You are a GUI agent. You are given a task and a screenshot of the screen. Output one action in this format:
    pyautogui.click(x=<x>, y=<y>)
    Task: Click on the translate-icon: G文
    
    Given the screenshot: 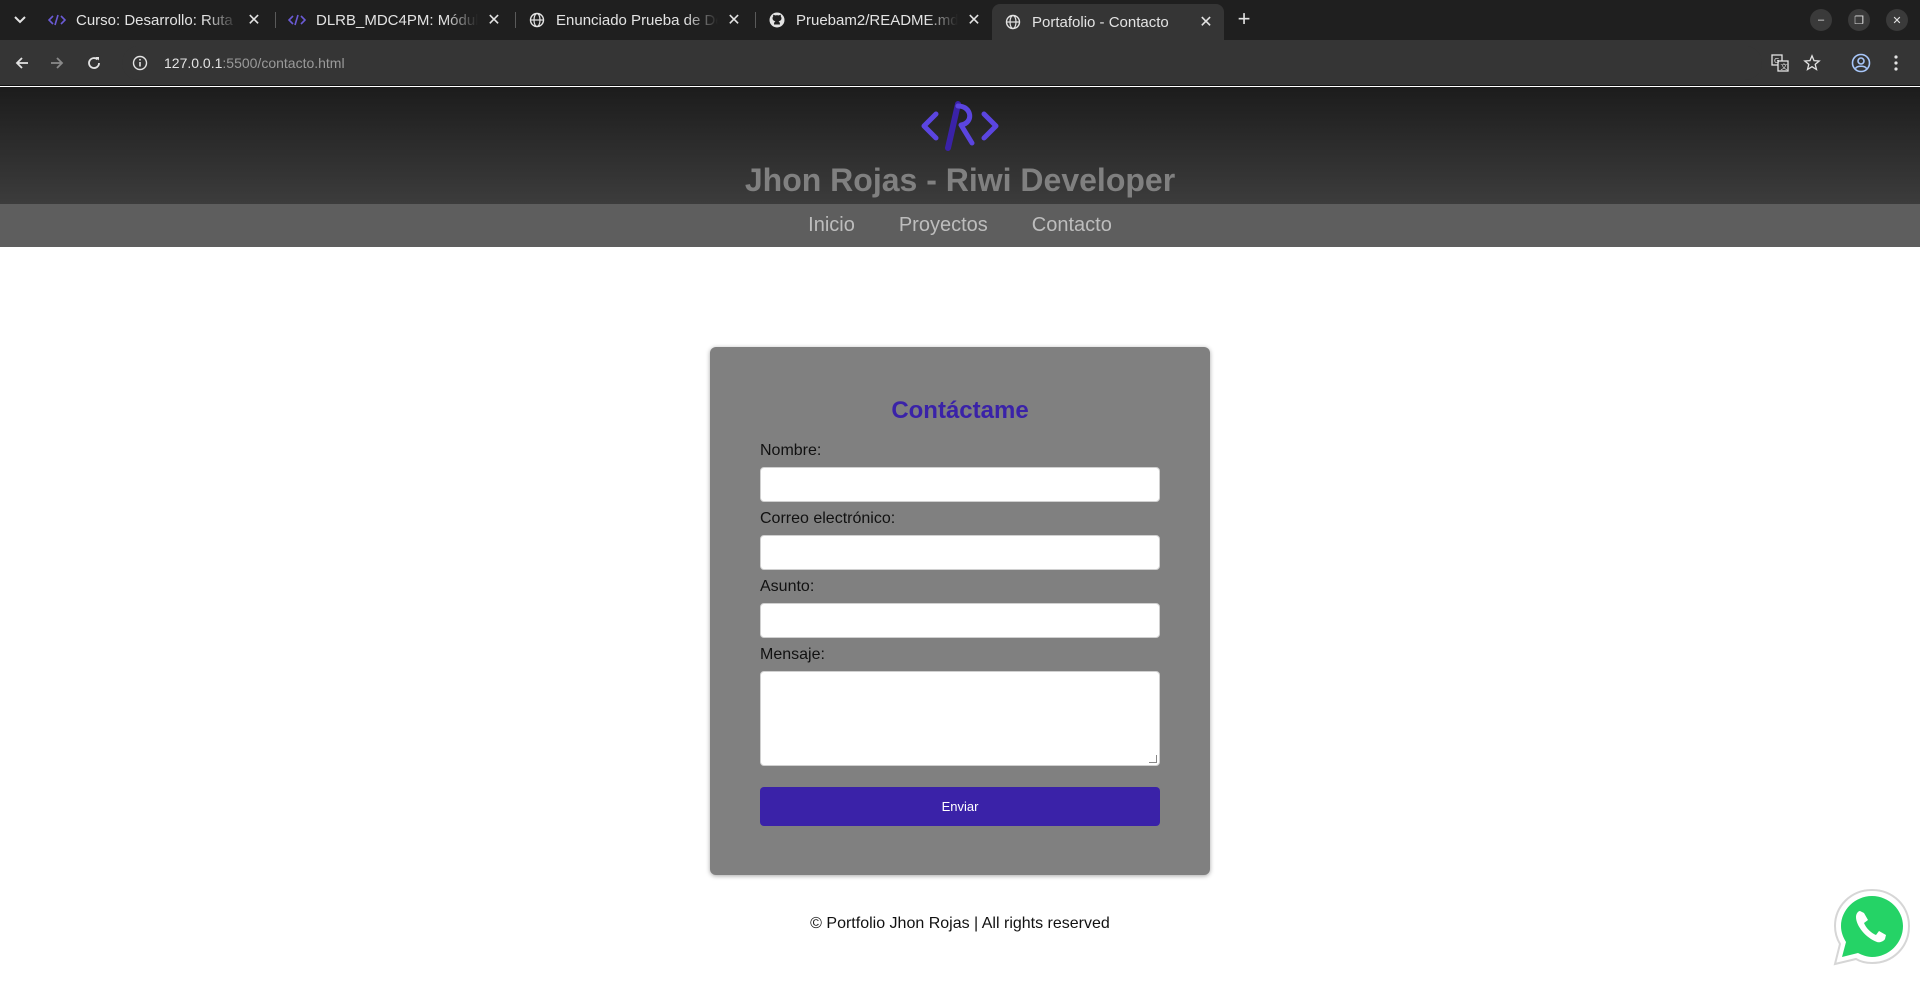 What is the action you would take?
    pyautogui.click(x=1780, y=63)
    